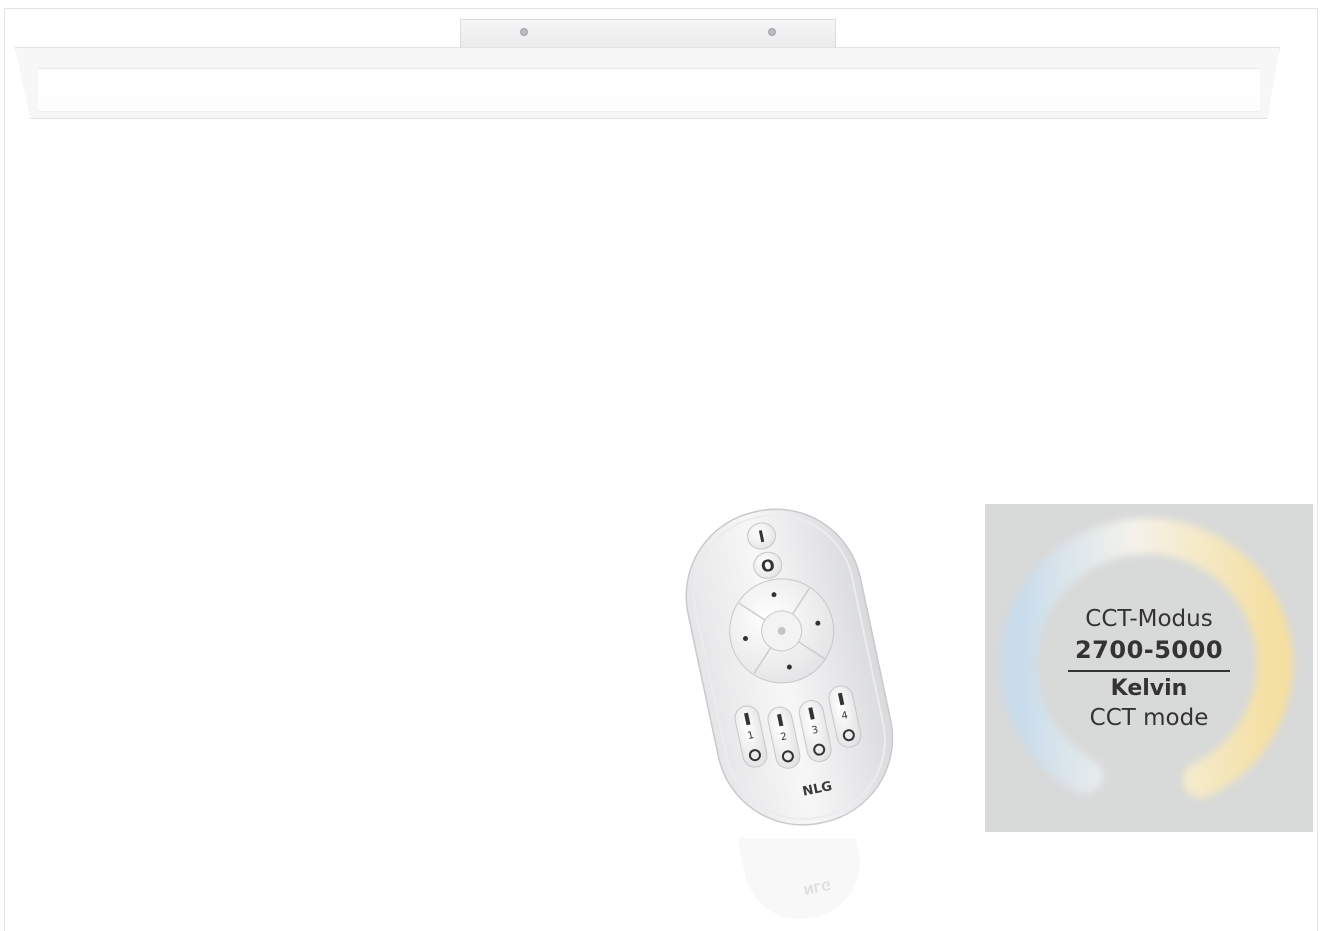  What do you see at coordinates (1149, 650) in the screenshot?
I see `cct-range: 2700-5000` at bounding box center [1149, 650].